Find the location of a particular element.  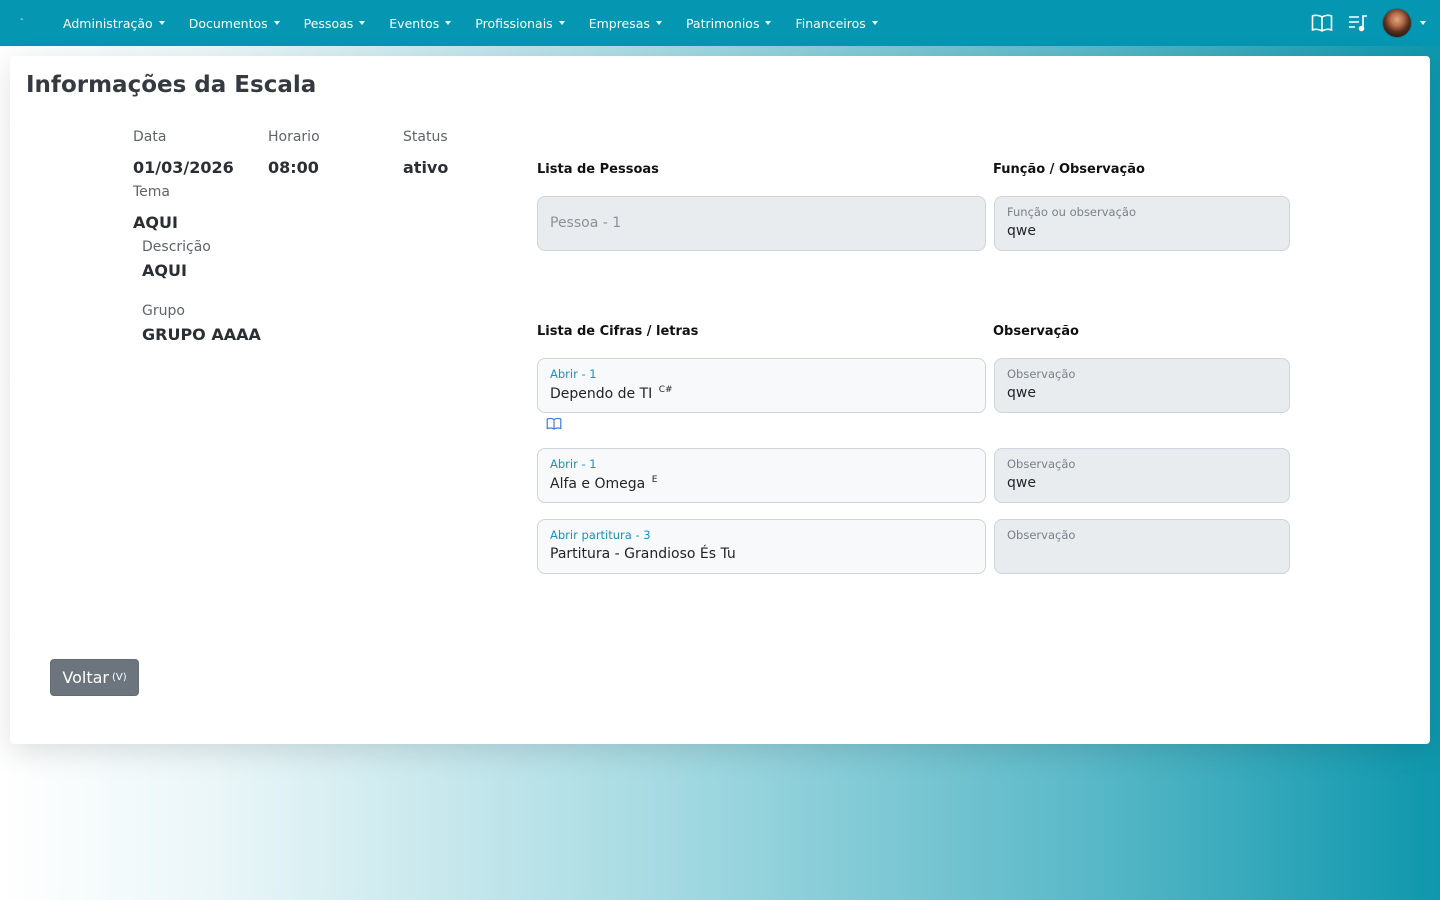

nav-item-administracao: Administração is located at coordinates (114, 23).